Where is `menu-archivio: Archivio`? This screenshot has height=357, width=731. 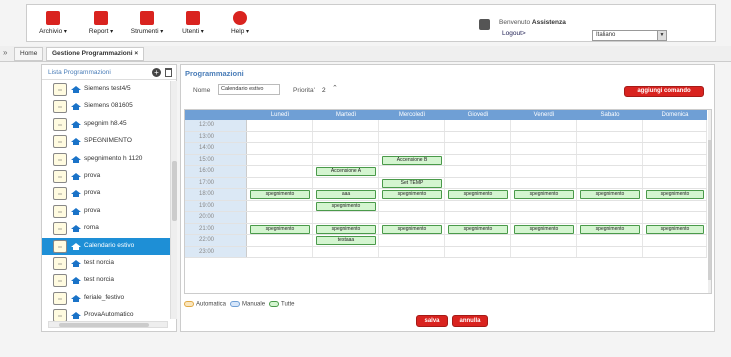 menu-archivio: Archivio is located at coordinates (53, 23).